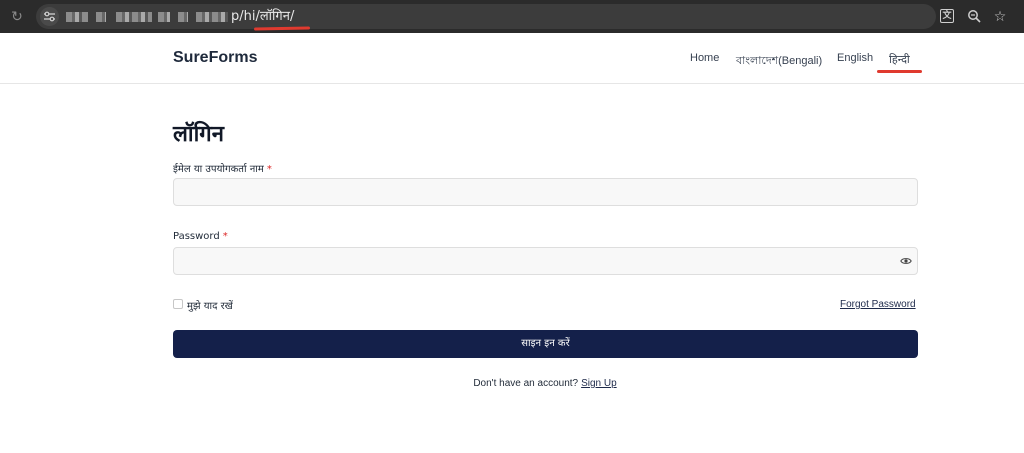  I want to click on email-label: ईमेल या उपयोगकर्ता नाम *, so click(222, 169).